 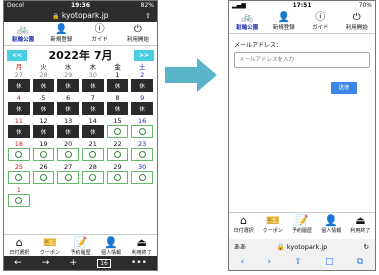 I want to click on weekday-header: 月, so click(x=19, y=67).